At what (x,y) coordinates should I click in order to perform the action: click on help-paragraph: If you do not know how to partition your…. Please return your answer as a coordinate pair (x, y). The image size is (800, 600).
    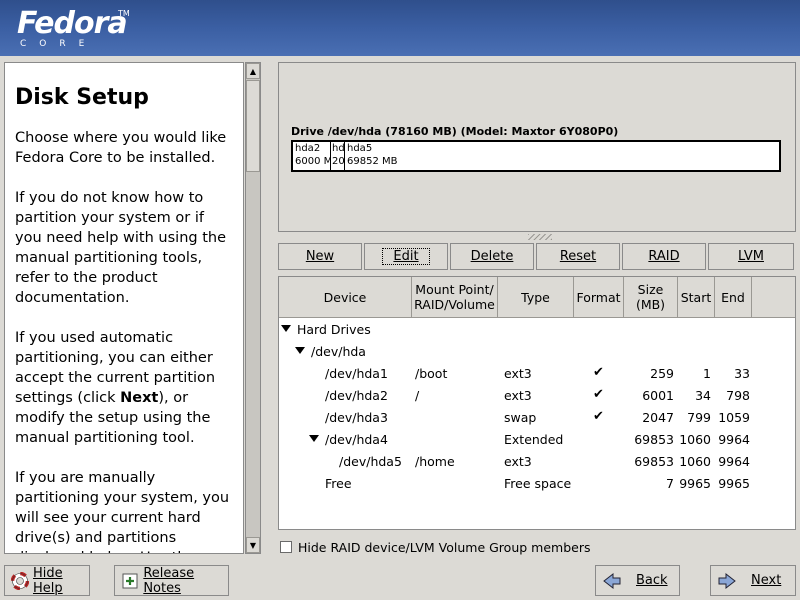
    Looking at the image, I should click on (120, 248).